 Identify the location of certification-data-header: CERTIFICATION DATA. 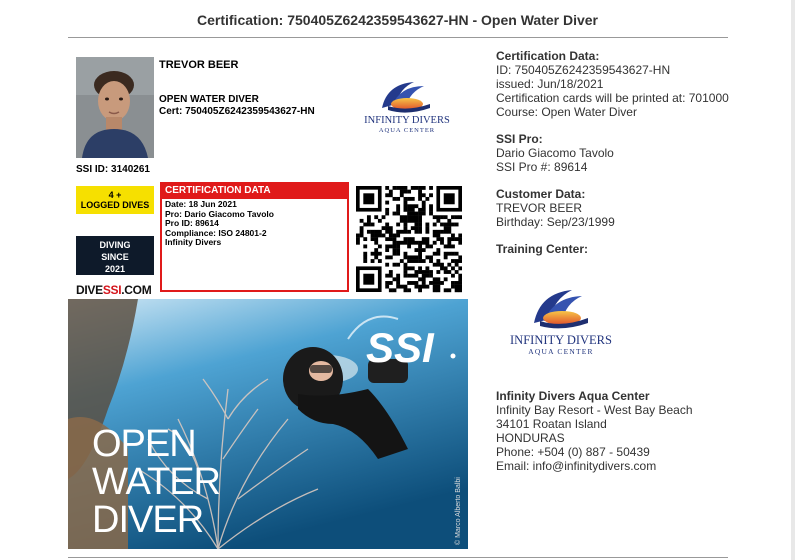
(254, 191).